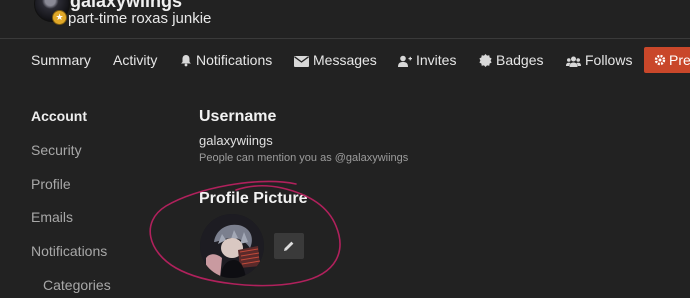 The width and height of the screenshot is (690, 298). What do you see at coordinates (238, 116) in the screenshot?
I see `username-heading: Username` at bounding box center [238, 116].